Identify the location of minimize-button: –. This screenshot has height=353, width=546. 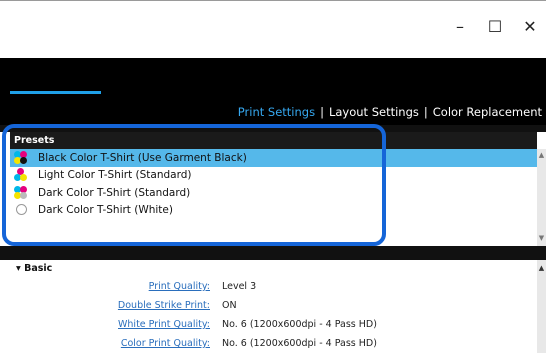
(460, 26).